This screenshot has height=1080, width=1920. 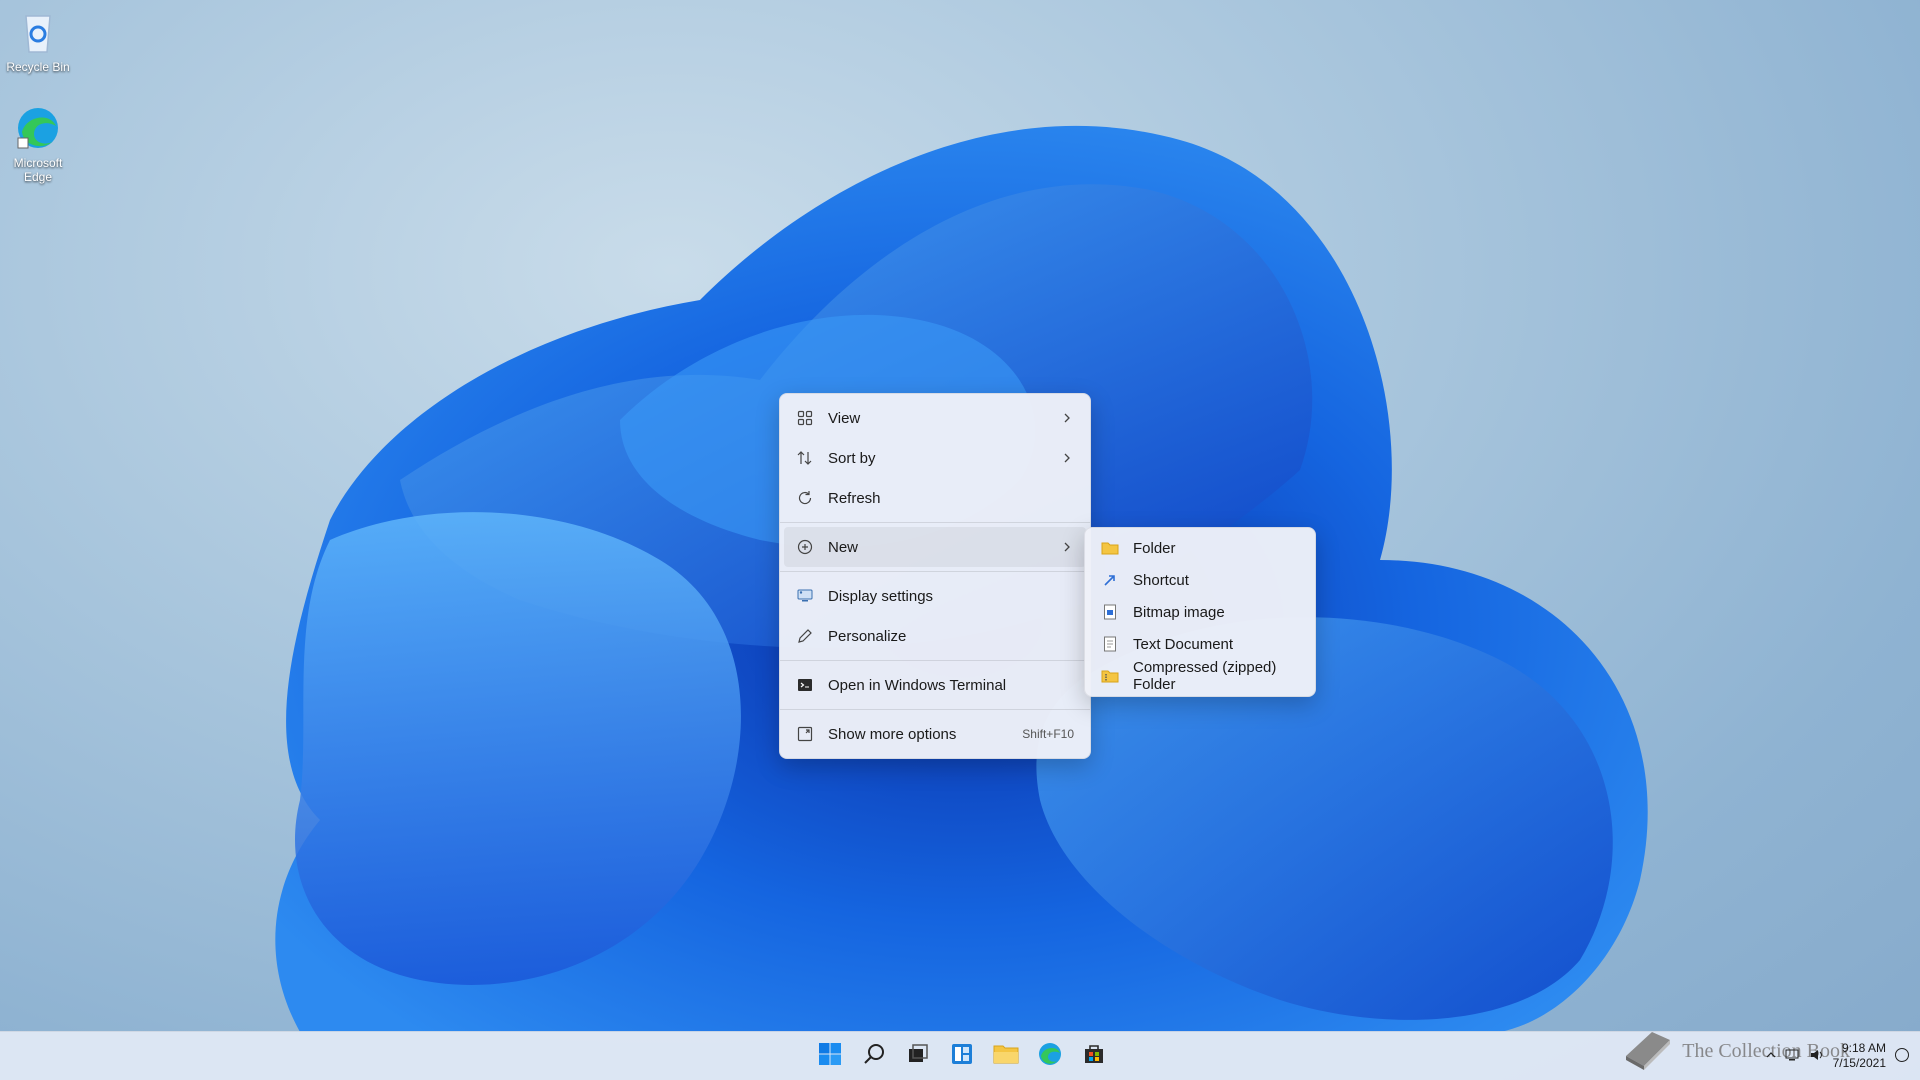 What do you see at coordinates (1110, 644) in the screenshot?
I see `text-document-icon` at bounding box center [1110, 644].